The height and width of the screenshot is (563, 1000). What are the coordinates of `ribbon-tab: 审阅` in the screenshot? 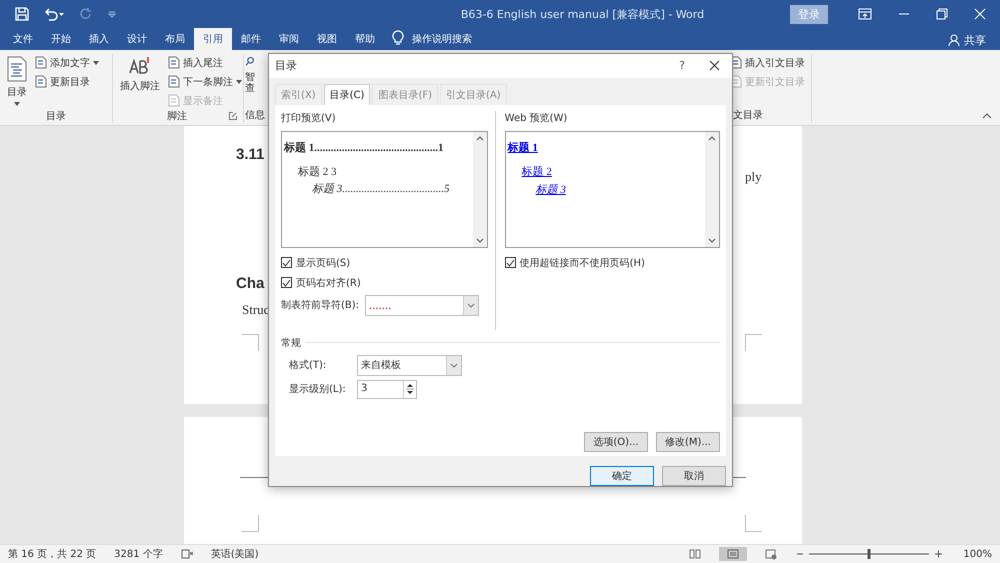 It's located at (289, 39).